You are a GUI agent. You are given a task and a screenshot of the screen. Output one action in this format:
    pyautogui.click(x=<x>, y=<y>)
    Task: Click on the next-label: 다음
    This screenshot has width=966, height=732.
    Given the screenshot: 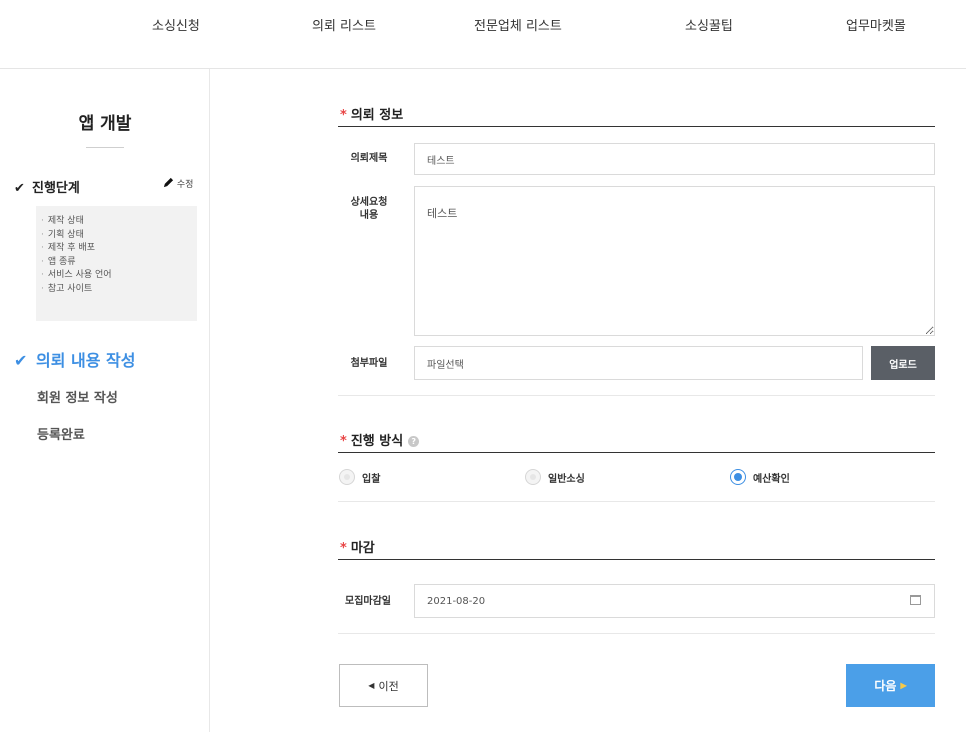 What is the action you would take?
    pyautogui.click(x=885, y=686)
    